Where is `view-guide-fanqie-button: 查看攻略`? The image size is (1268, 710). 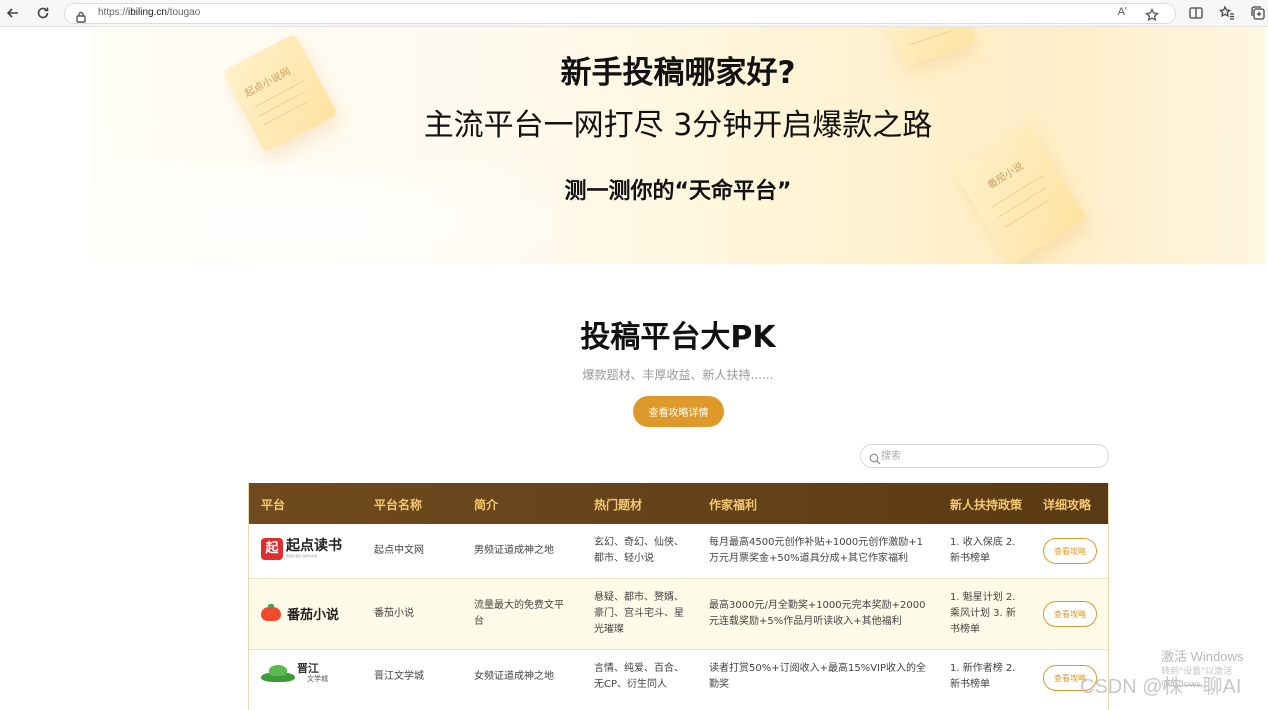
view-guide-fanqie-button: 查看攻略 is located at coordinates (1070, 614).